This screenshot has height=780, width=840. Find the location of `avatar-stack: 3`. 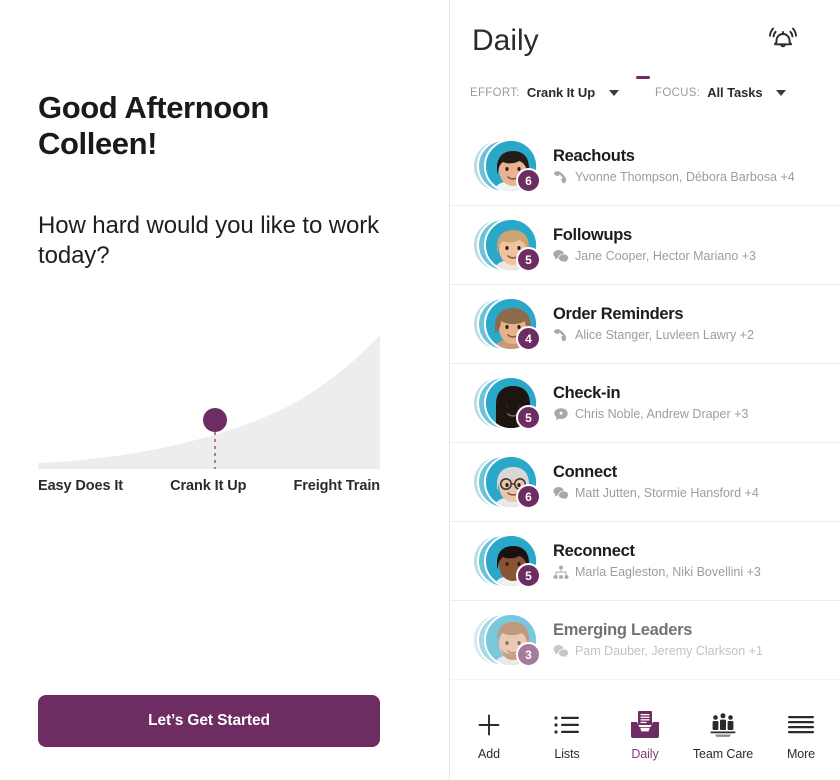

avatar-stack: 3 is located at coordinates (507, 640).